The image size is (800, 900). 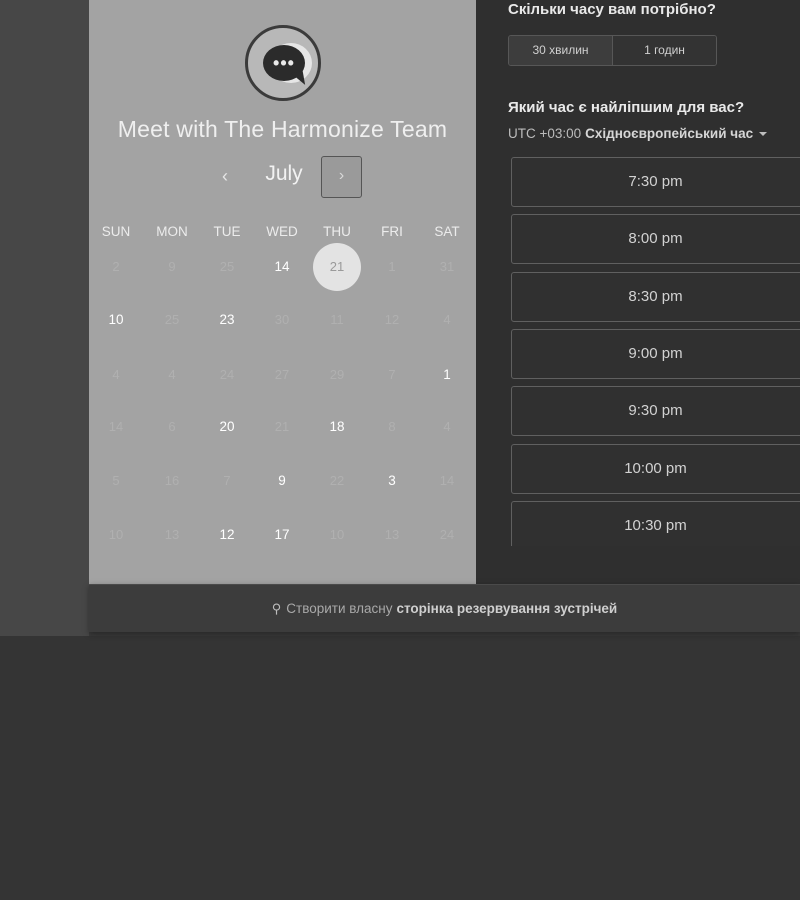 What do you see at coordinates (227, 480) in the screenshot?
I see `calendar-day-number: 7` at bounding box center [227, 480].